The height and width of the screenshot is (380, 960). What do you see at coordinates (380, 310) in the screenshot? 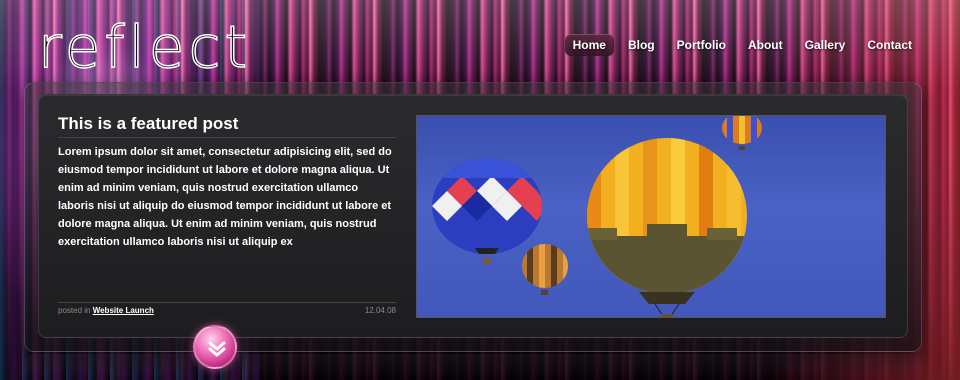
I see `post-date: 12.04.08` at bounding box center [380, 310].